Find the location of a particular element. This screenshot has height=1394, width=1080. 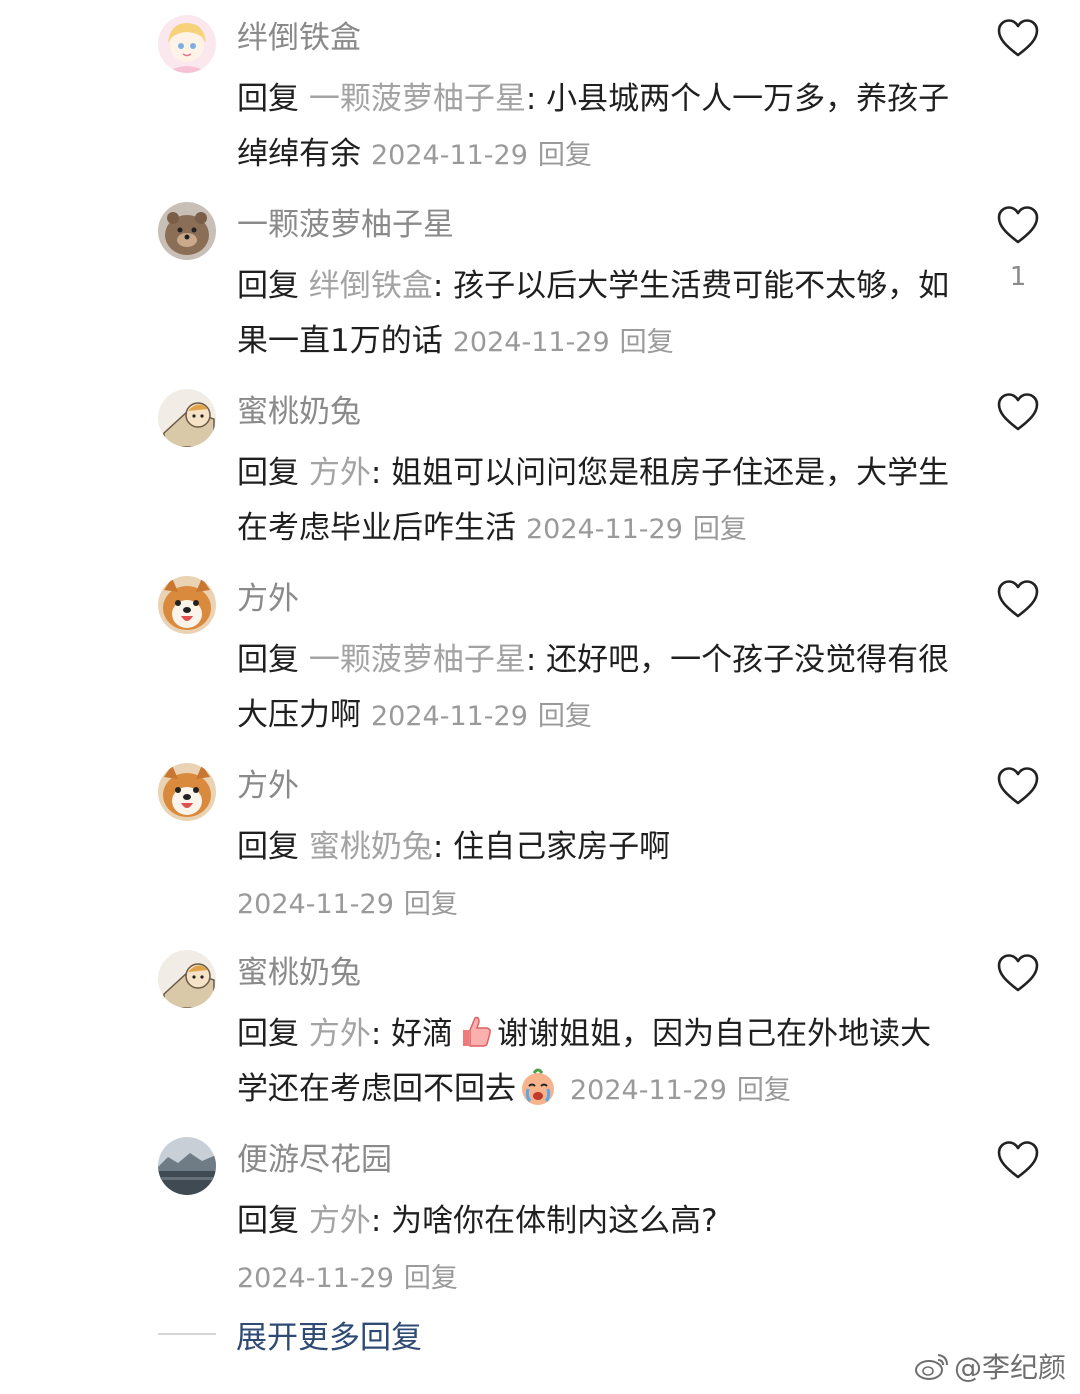

like-count: 1 is located at coordinates (1018, 277).